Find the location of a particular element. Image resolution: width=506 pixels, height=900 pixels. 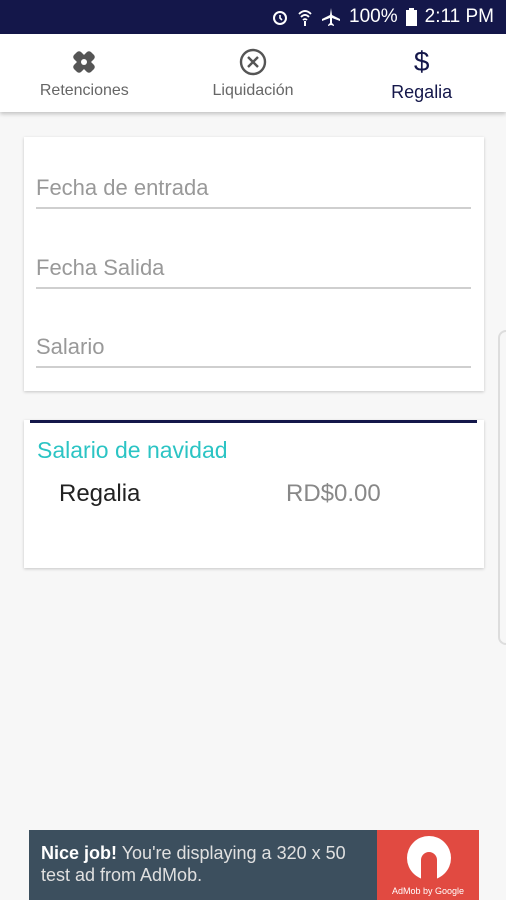

fecha-salida-field is located at coordinates (253, 270).